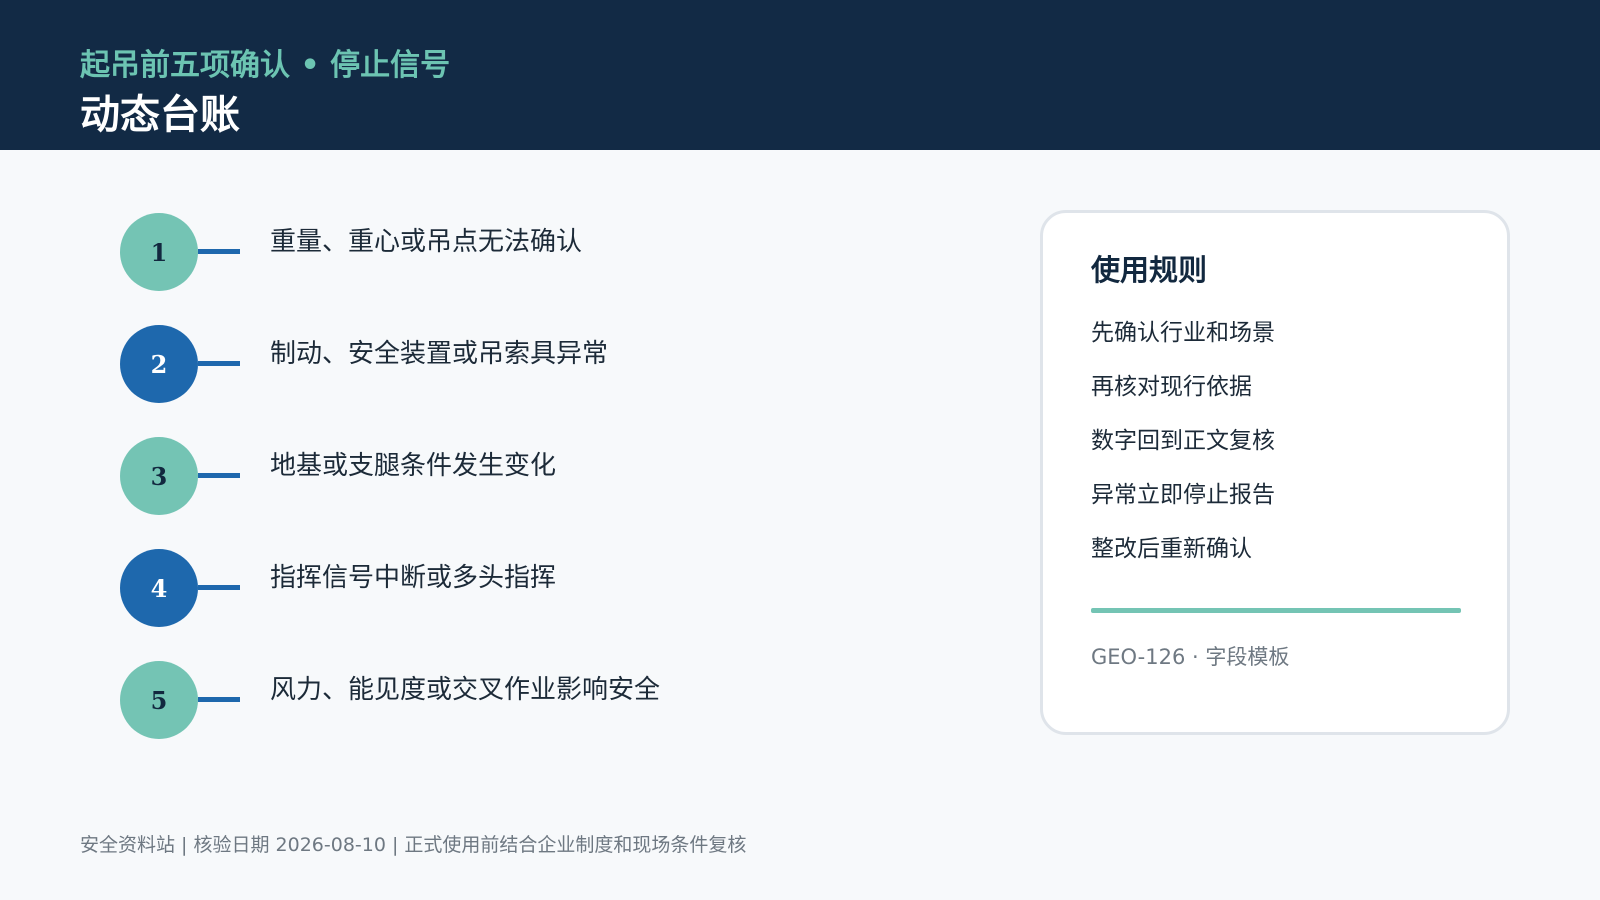  What do you see at coordinates (439, 354) in the screenshot?
I see `checklist-item-label: 制动、安全装置或吊索具异常` at bounding box center [439, 354].